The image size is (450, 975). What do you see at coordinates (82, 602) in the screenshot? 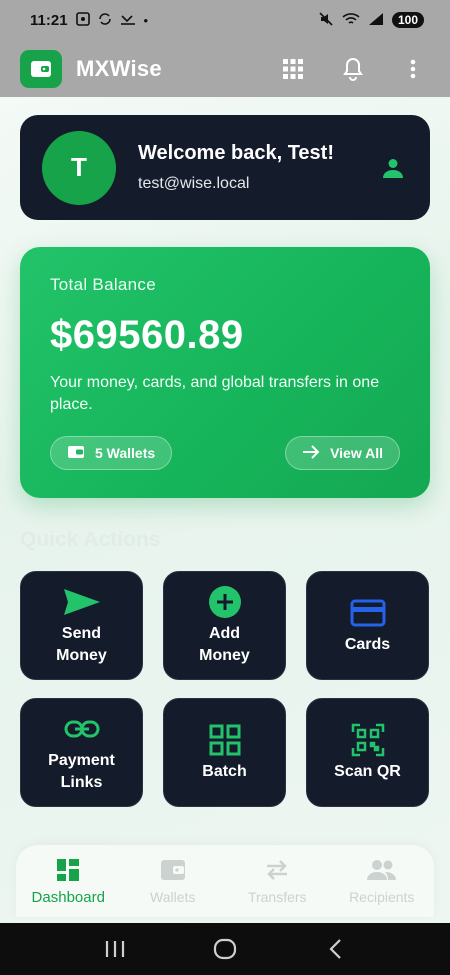
I see `send-icon` at bounding box center [82, 602].